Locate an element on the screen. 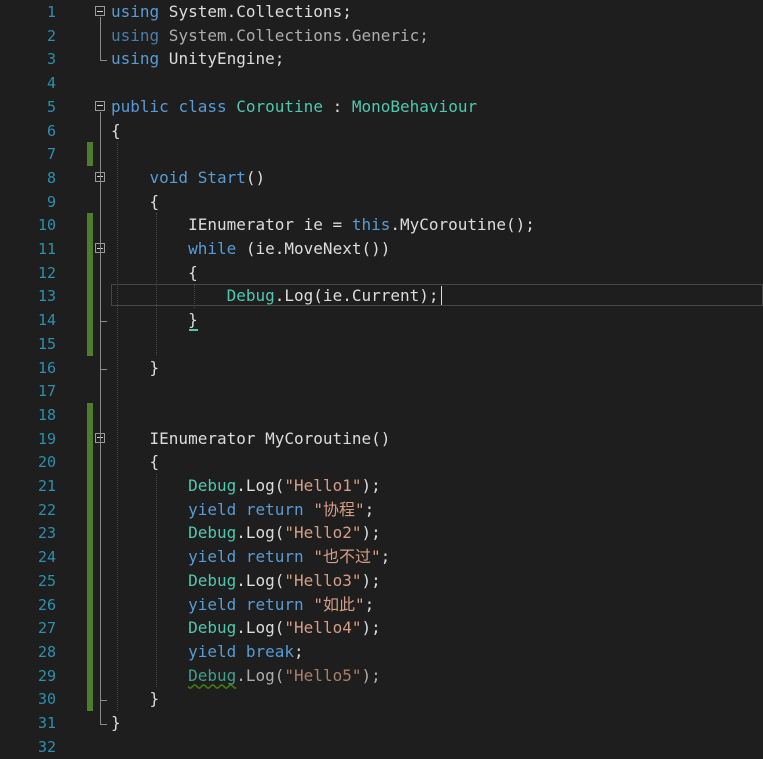 The width and height of the screenshot is (763, 759). code-line: 24 yield return "也不过"; is located at coordinates (381, 557).